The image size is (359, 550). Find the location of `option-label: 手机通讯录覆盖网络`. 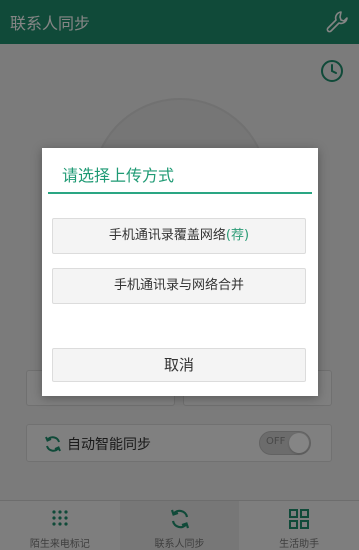

option-label: 手机通讯录覆盖网络 is located at coordinates (167, 235).